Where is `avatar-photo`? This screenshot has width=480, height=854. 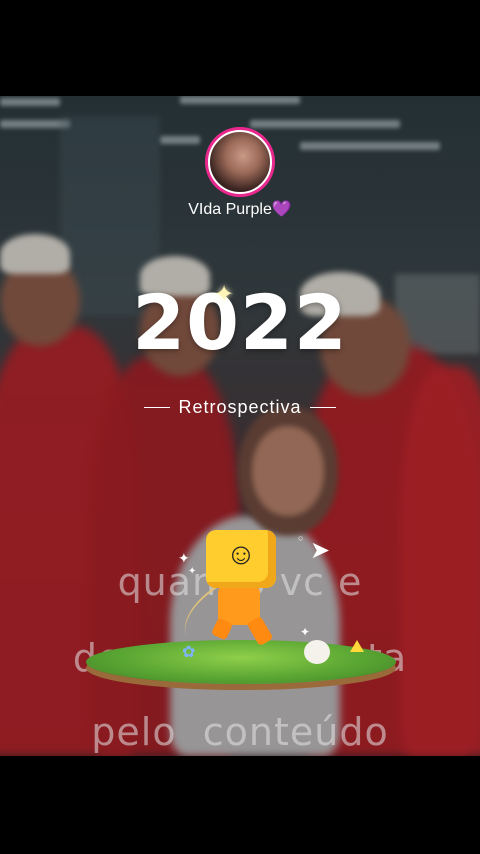 avatar-photo is located at coordinates (240, 162).